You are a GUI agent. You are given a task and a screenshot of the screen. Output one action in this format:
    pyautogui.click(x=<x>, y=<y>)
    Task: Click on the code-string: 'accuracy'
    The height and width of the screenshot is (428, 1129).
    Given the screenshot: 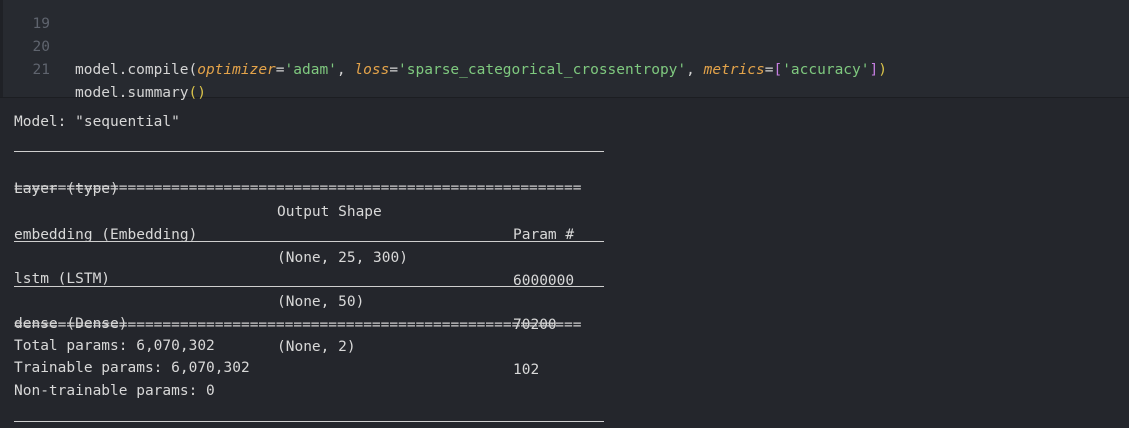 What is the action you would take?
    pyautogui.click(x=826, y=70)
    